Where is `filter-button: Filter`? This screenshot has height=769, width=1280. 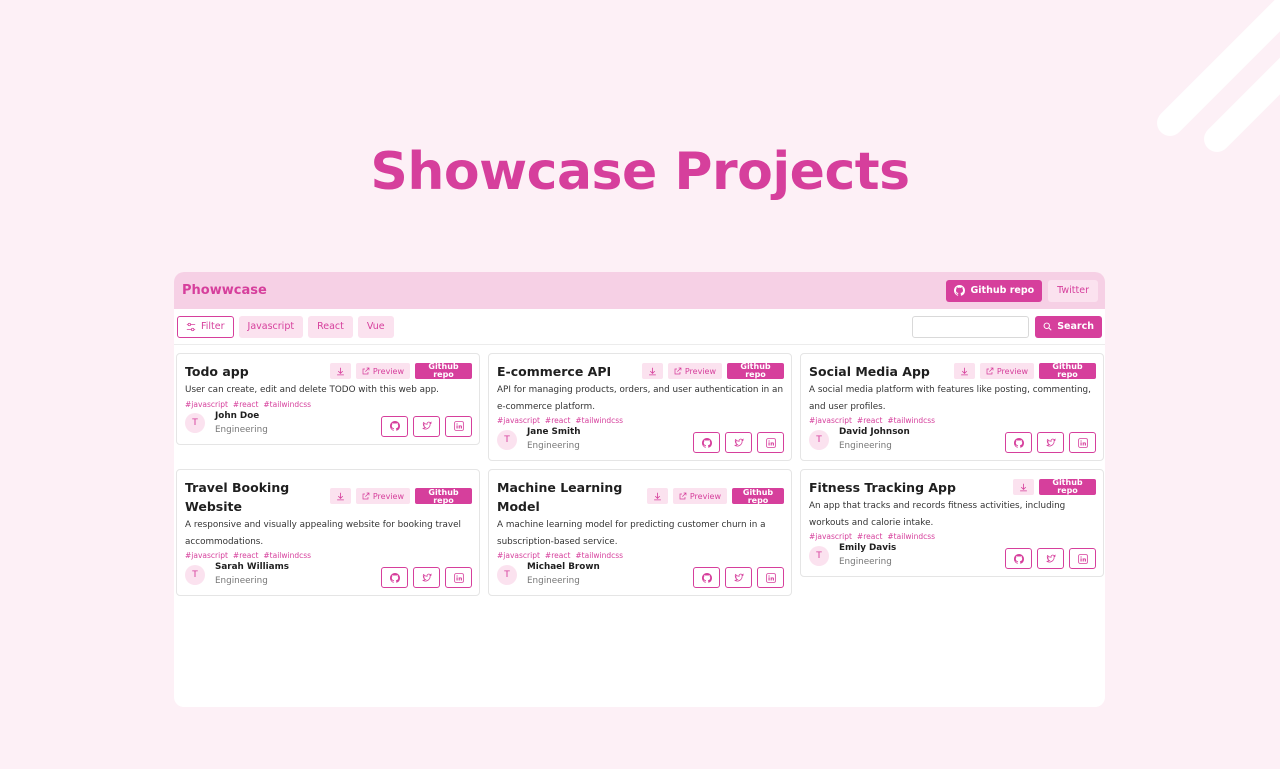
filter-button: Filter is located at coordinates (205, 326).